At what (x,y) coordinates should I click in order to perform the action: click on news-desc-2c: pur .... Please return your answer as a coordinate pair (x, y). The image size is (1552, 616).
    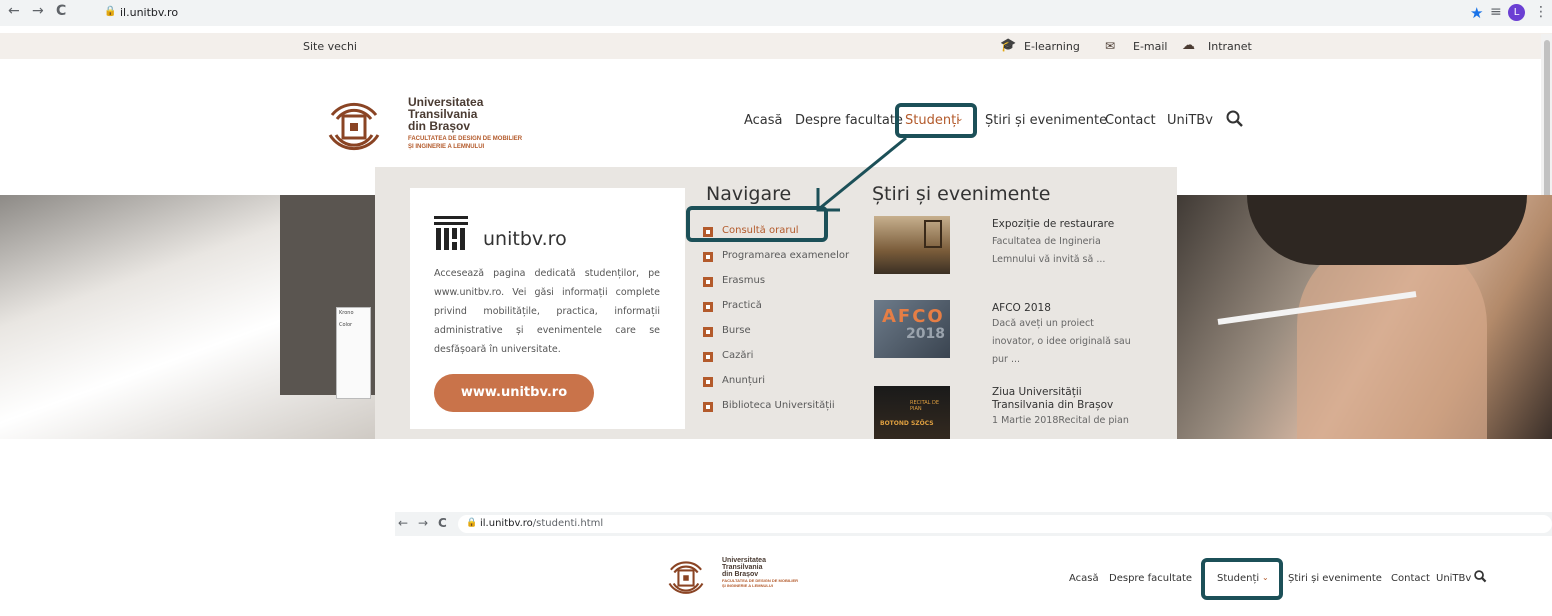
    Looking at the image, I should click on (1006, 359).